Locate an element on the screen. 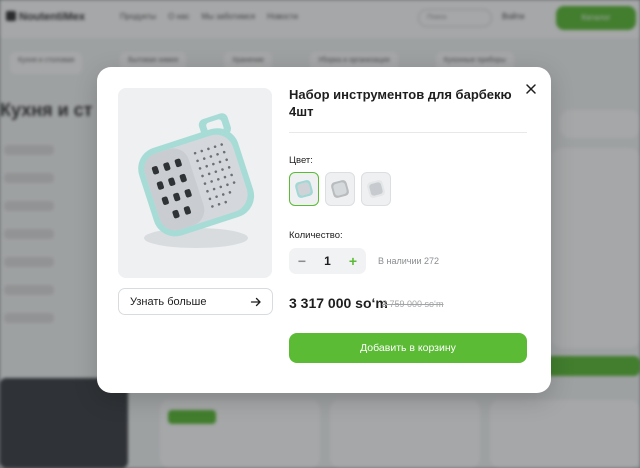  color-option-mint is located at coordinates (304, 189).